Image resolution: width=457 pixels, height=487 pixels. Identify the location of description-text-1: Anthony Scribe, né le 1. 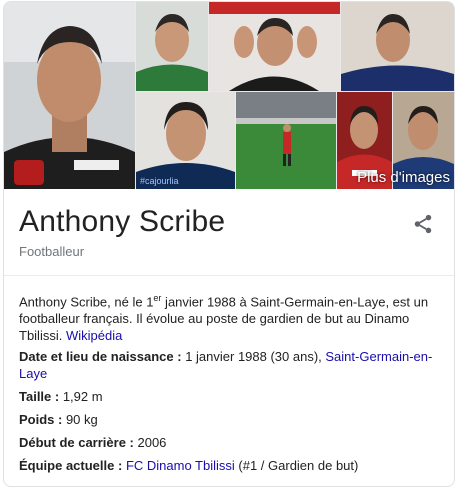
(86, 302).